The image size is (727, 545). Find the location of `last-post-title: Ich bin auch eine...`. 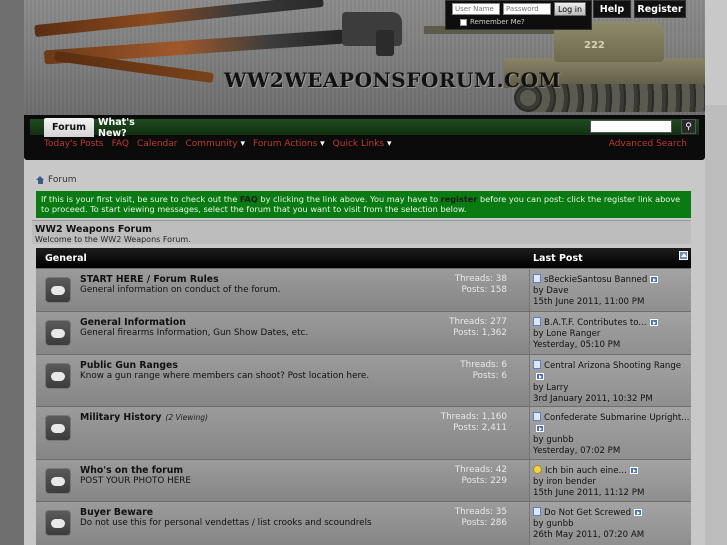

last-post-title: Ich bin auch eine... is located at coordinates (586, 471).